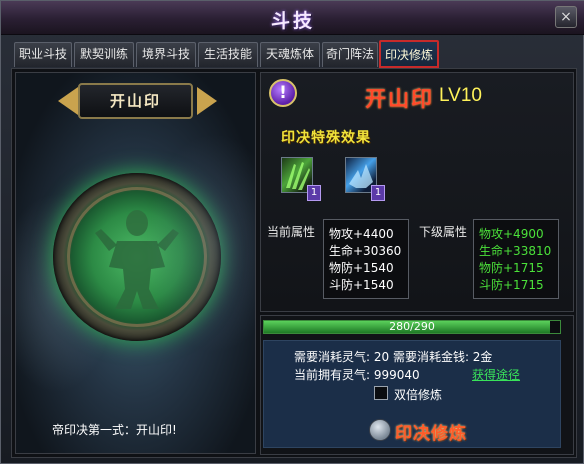 This screenshot has width=584, height=464. Describe the element at coordinates (431, 434) in the screenshot. I see `refine-button-label: 印决修炼` at that location.